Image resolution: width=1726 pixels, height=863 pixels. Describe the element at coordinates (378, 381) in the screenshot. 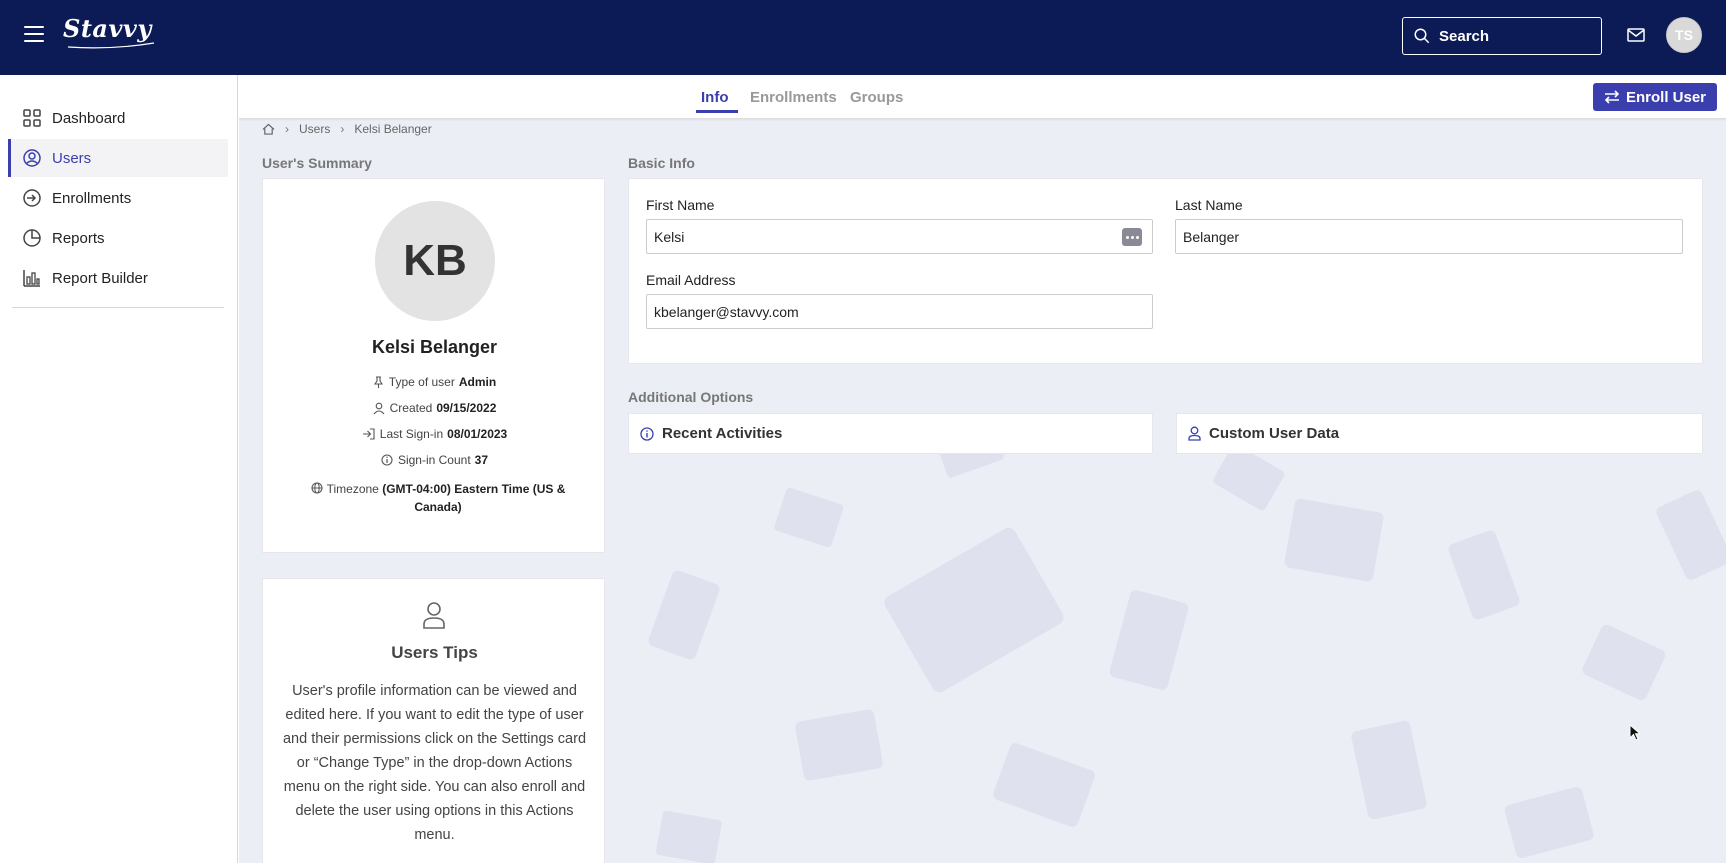

I see `pin-icon` at that location.